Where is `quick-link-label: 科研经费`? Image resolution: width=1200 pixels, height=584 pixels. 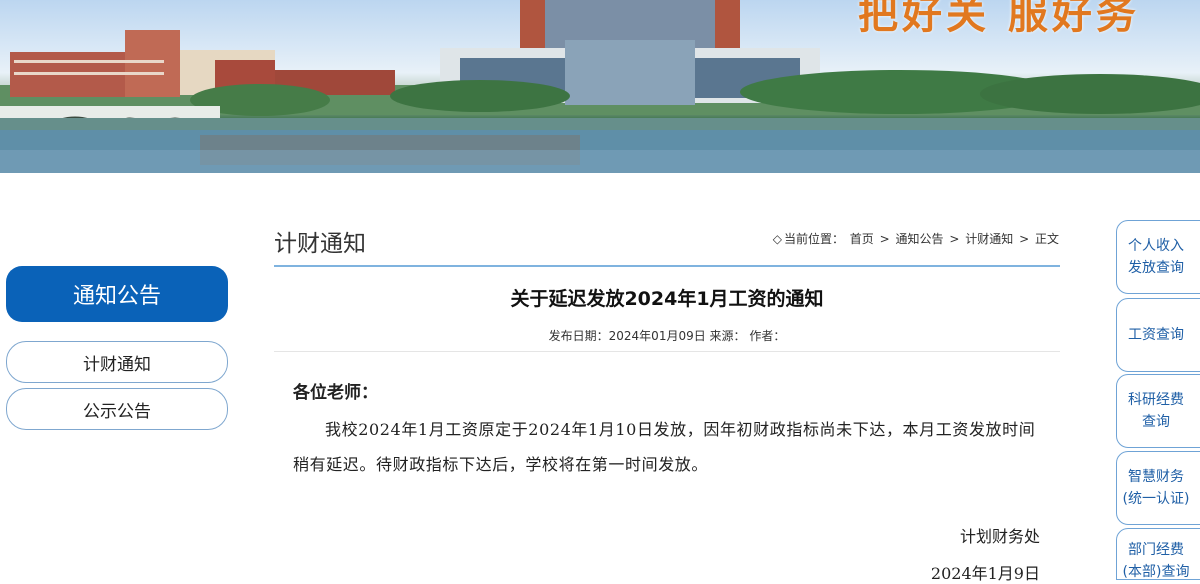 quick-link-label: 科研经费 is located at coordinates (1156, 400).